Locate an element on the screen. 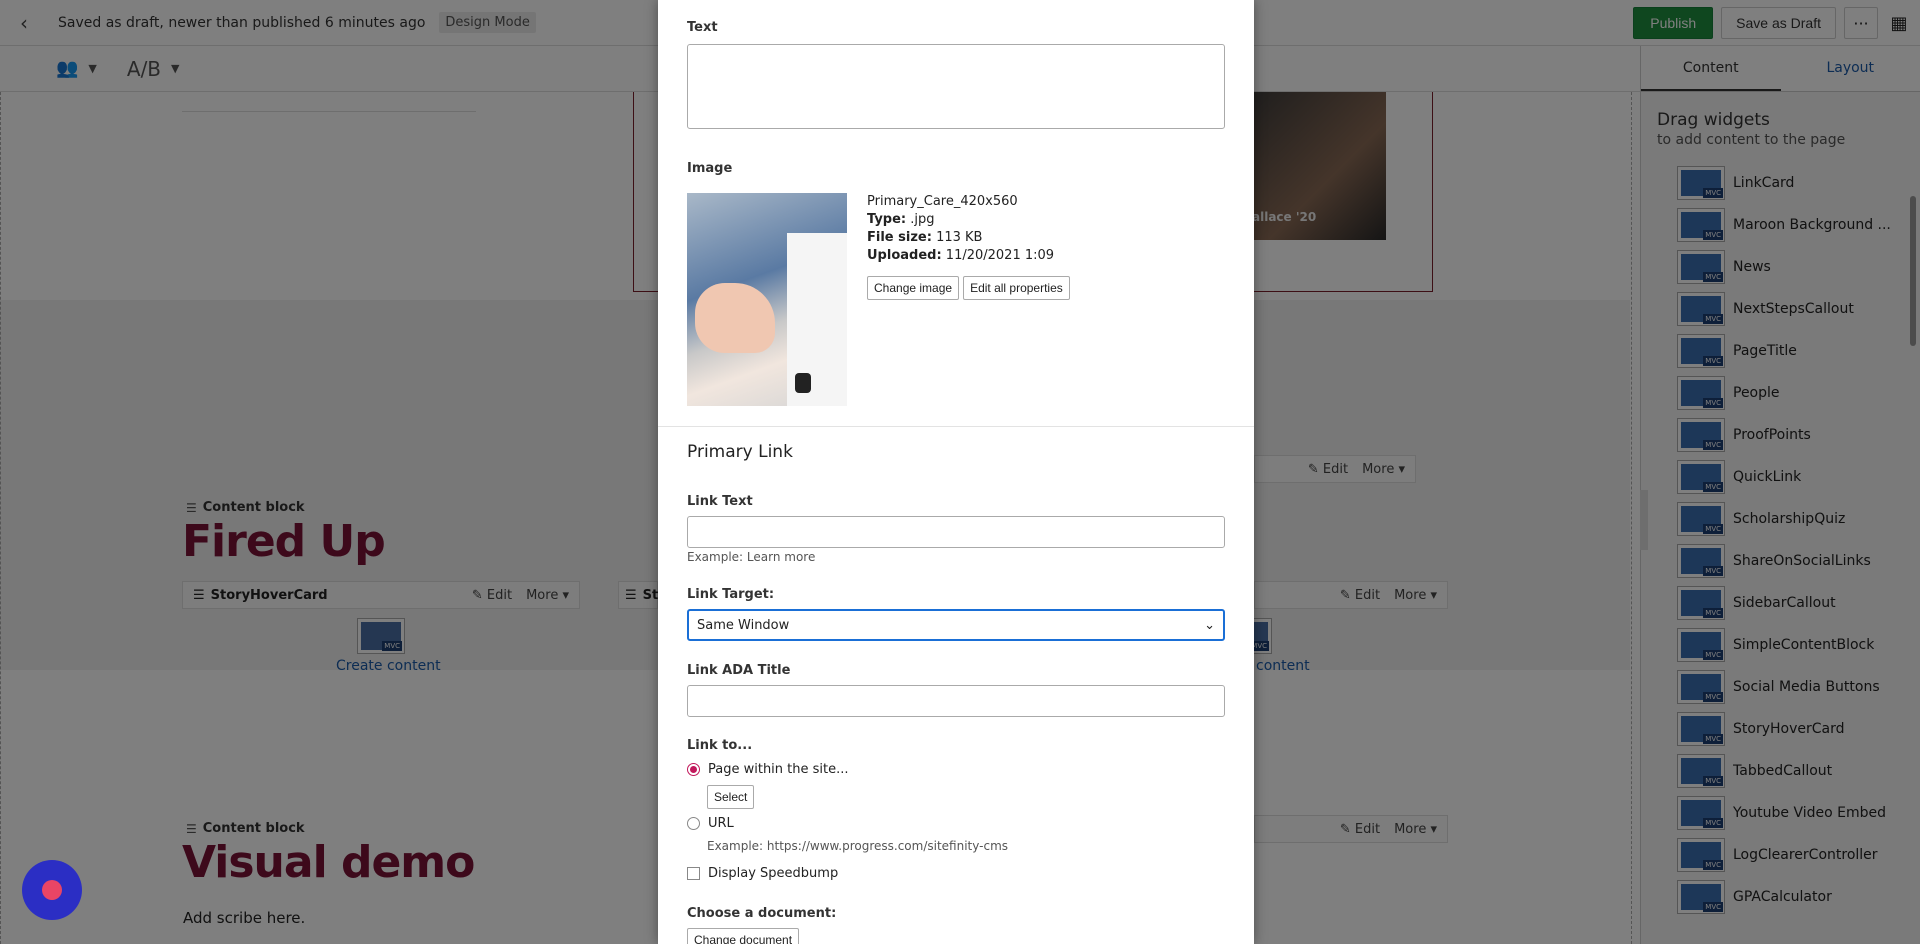 The width and height of the screenshot is (1920, 944). speedbump-row: Display Speedbump is located at coordinates (762, 873).